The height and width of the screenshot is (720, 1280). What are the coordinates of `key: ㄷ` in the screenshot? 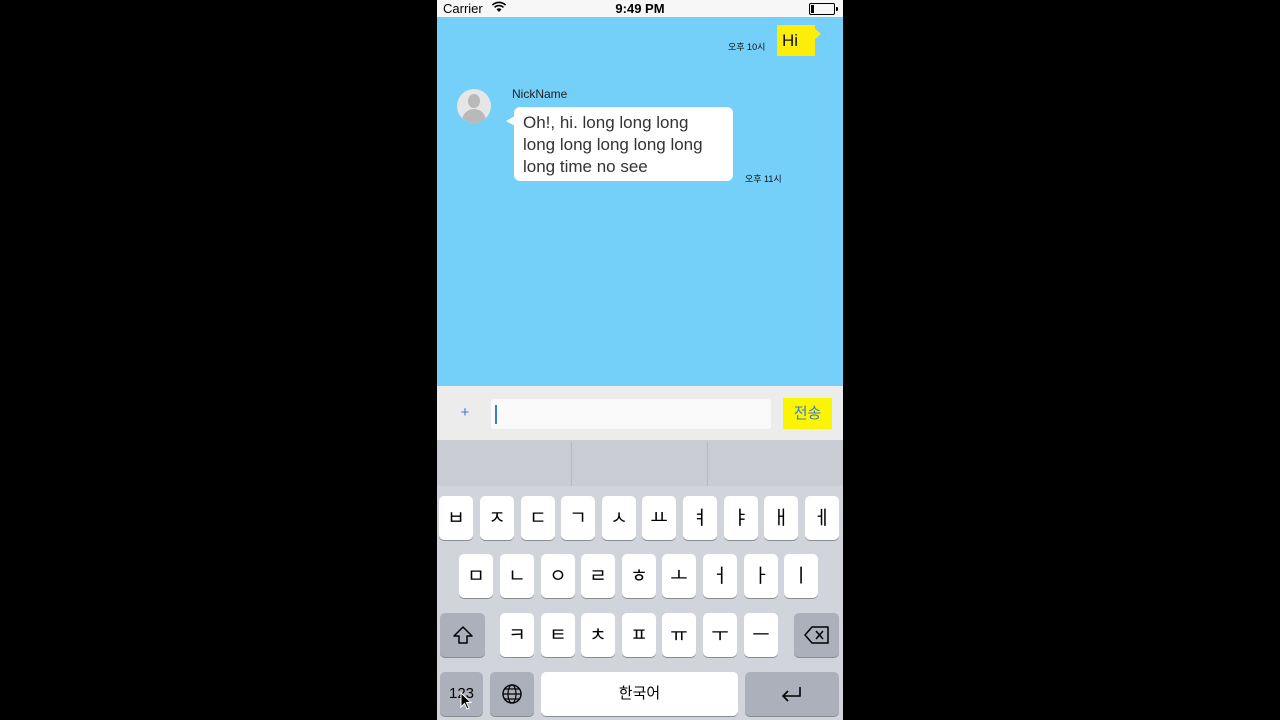 It's located at (538, 518).